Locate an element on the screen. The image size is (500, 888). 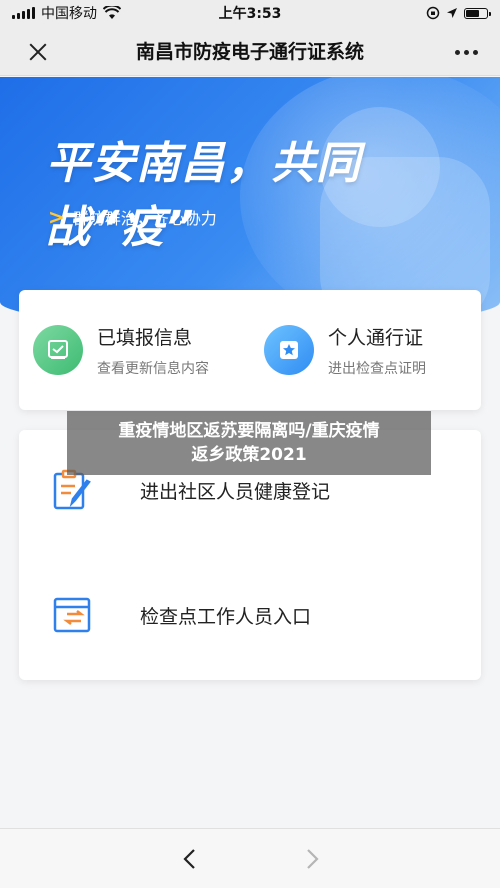
banner-subtitle-row: > 群防群治，齐心协力 is located at coordinates (132, 217).